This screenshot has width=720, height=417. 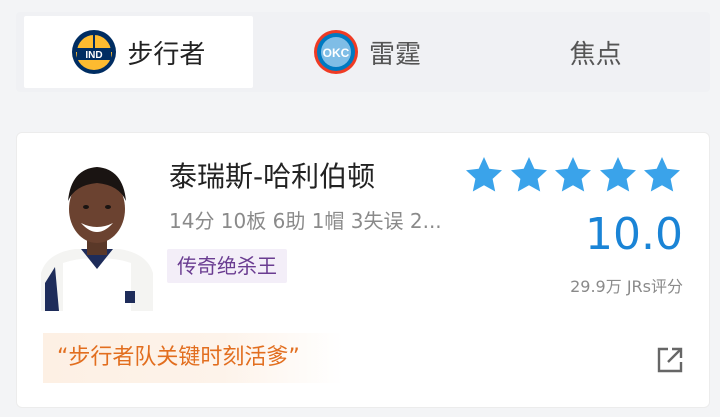 What do you see at coordinates (272, 176) in the screenshot?
I see `player-name: 泰瑞斯-哈利伯顿` at bounding box center [272, 176].